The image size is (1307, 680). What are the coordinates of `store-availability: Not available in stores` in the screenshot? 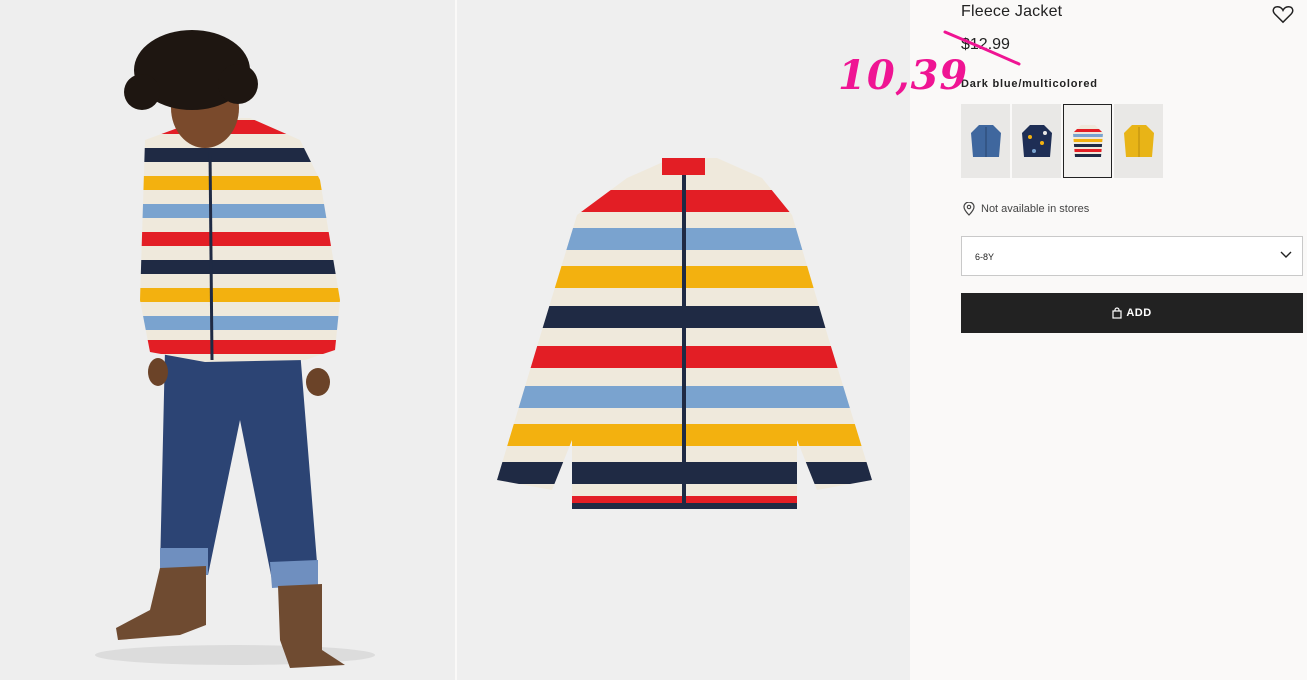 It's located at (1026, 209).